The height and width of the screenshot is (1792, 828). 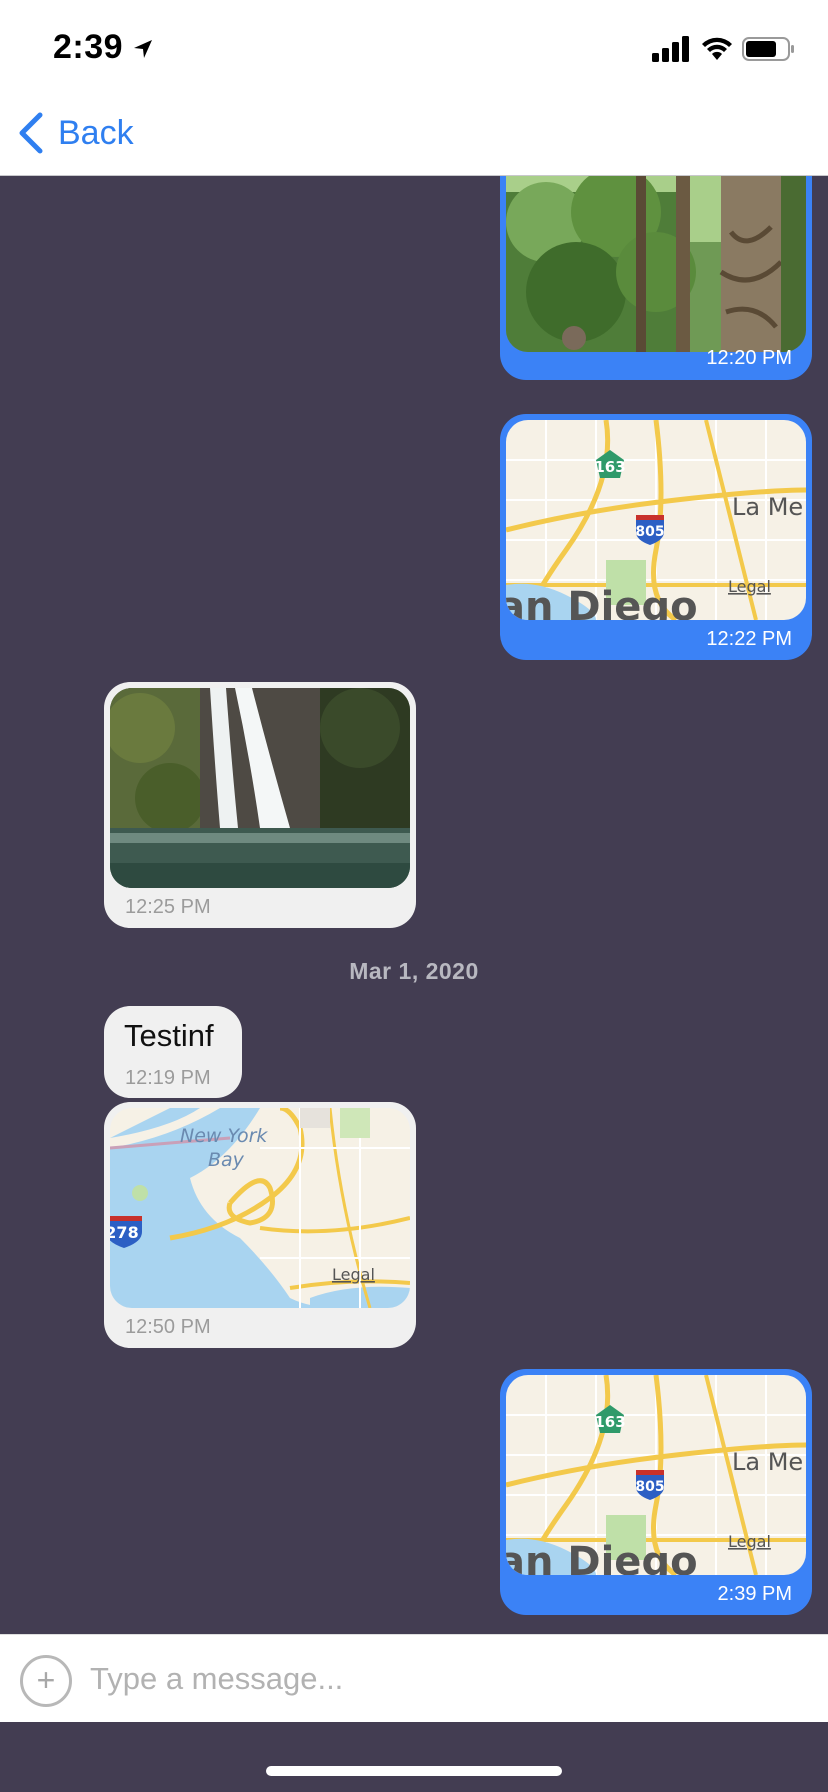 What do you see at coordinates (656, 264) in the screenshot?
I see `photo-forest` at bounding box center [656, 264].